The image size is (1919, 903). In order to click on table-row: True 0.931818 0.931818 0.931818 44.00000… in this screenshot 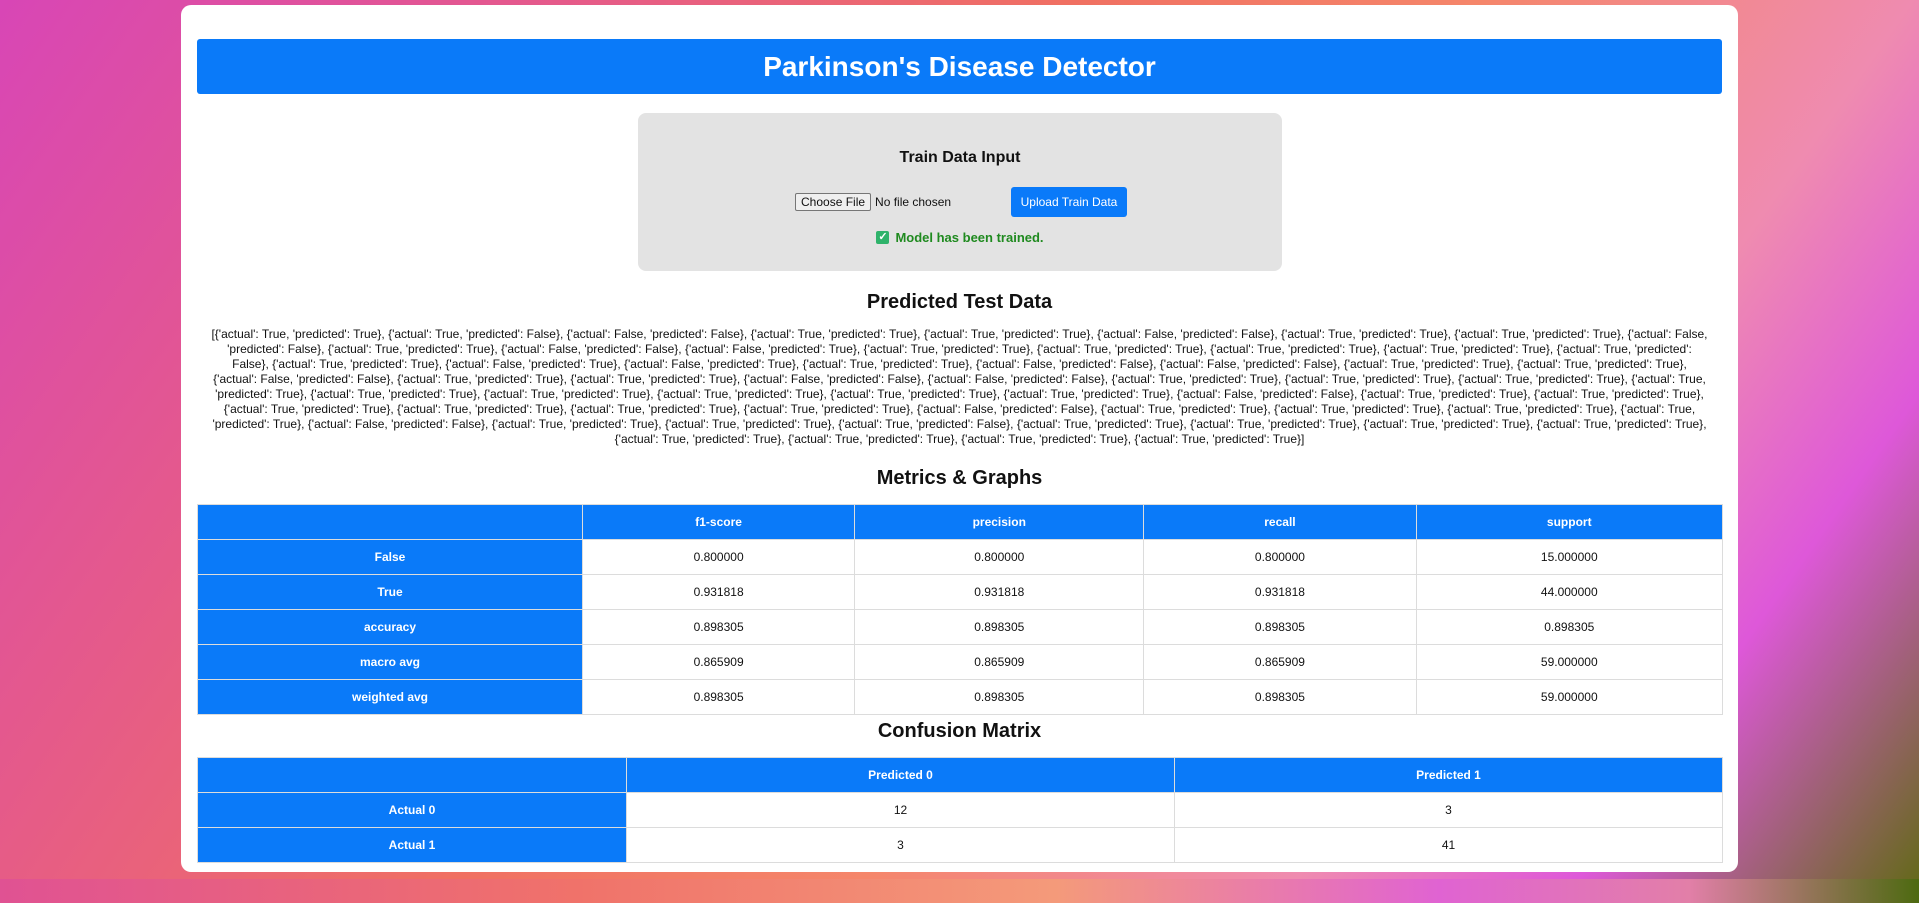, I will do `click(960, 592)`.